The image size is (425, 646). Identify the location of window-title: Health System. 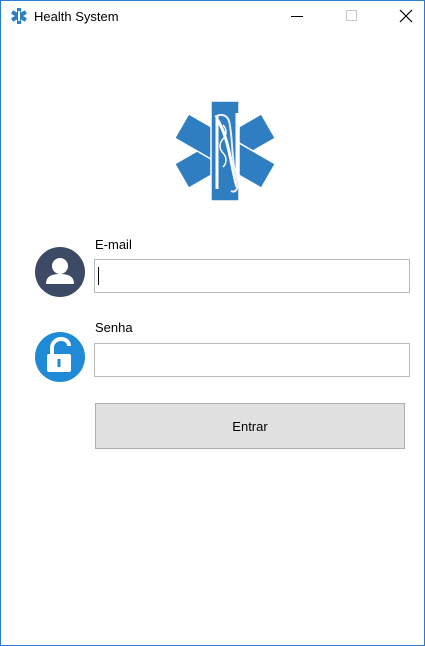
(76, 16).